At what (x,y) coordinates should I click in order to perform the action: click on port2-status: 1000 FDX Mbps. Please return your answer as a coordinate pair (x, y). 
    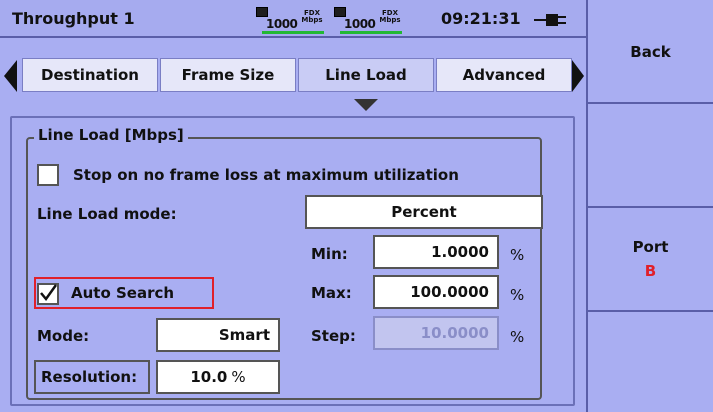
    Looking at the image, I should click on (367, 20).